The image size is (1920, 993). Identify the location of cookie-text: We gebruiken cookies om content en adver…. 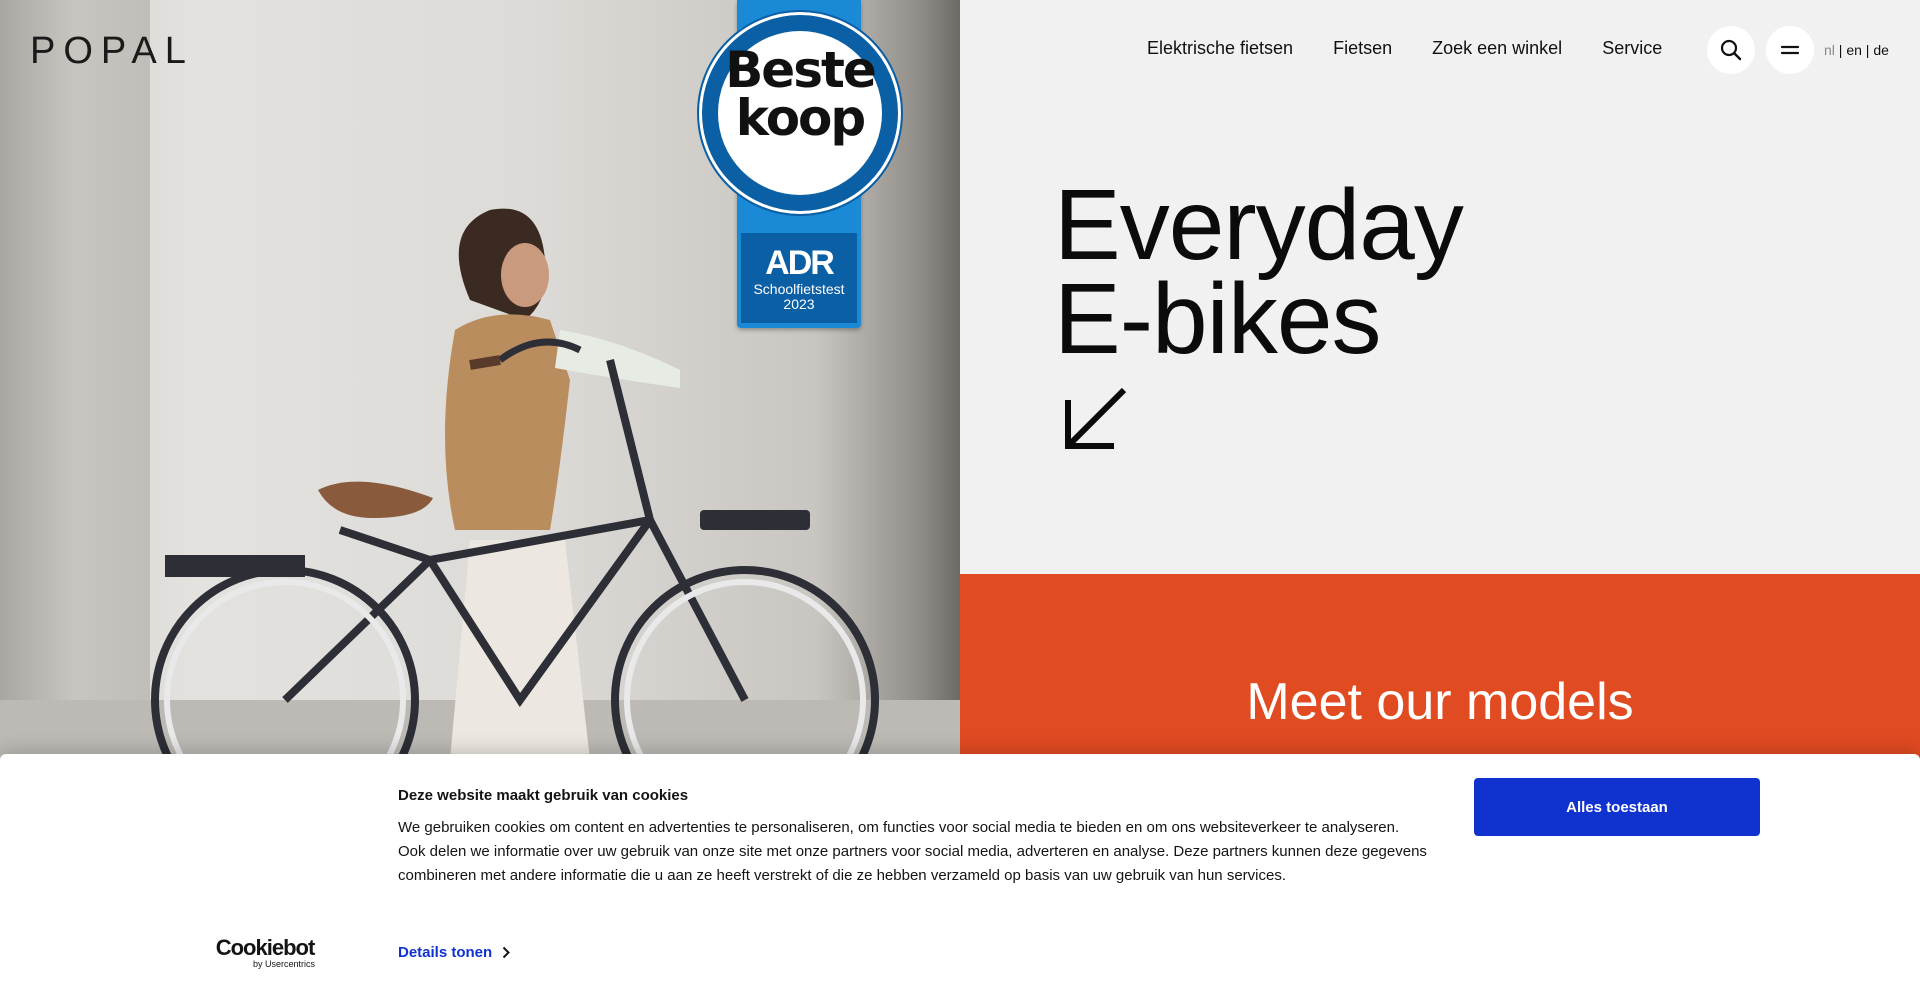
(912, 851).